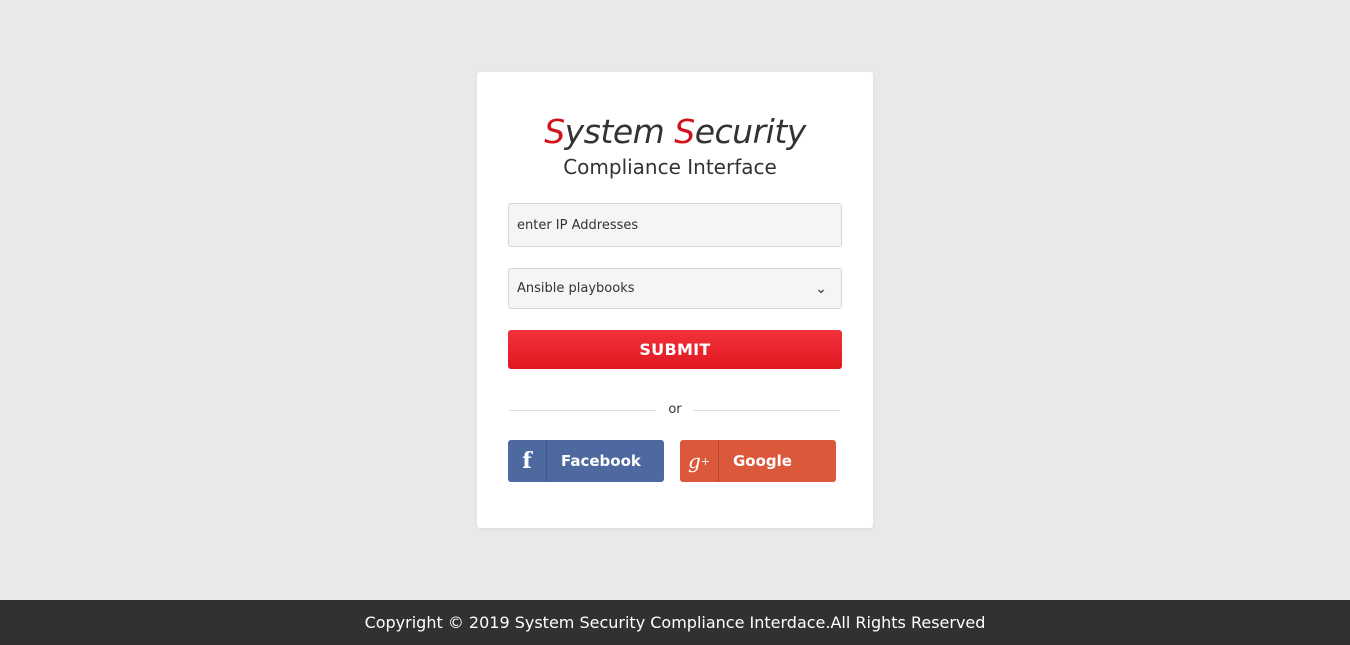 The height and width of the screenshot is (645, 1350). Describe the element at coordinates (699, 461) in the screenshot. I see `google-plus-icon: g +` at that location.